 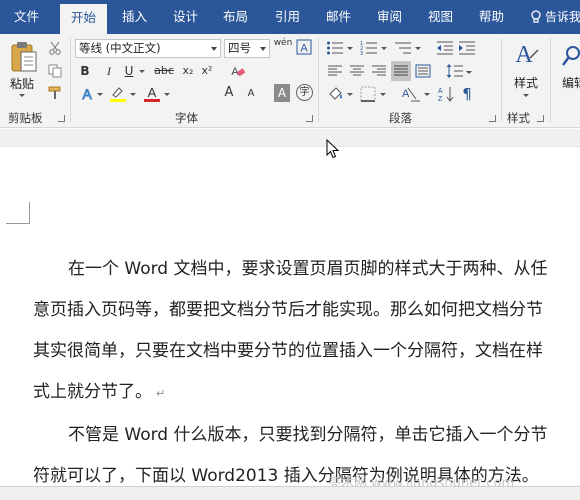 I want to click on cut-icon, so click(x=55, y=48).